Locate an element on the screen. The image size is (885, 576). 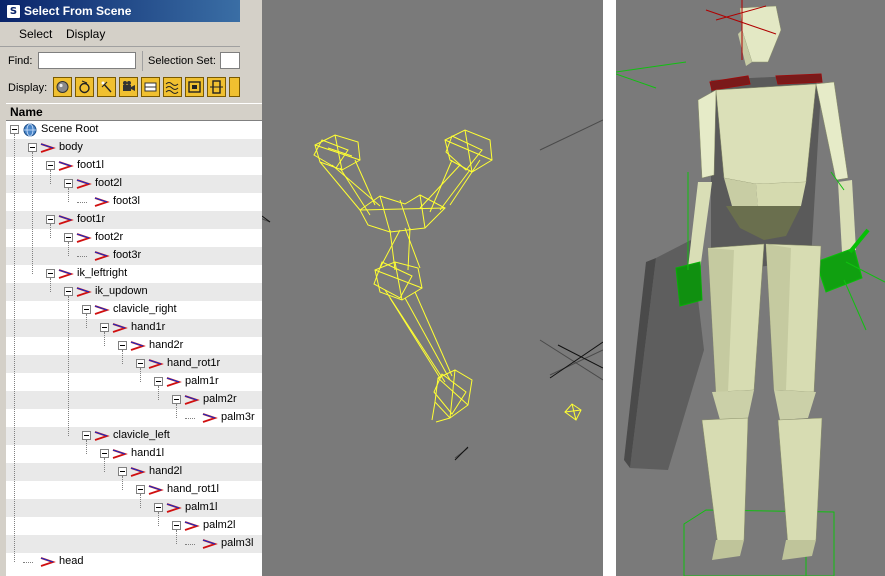
tree-node: palm3r is located at coordinates (134, 418).